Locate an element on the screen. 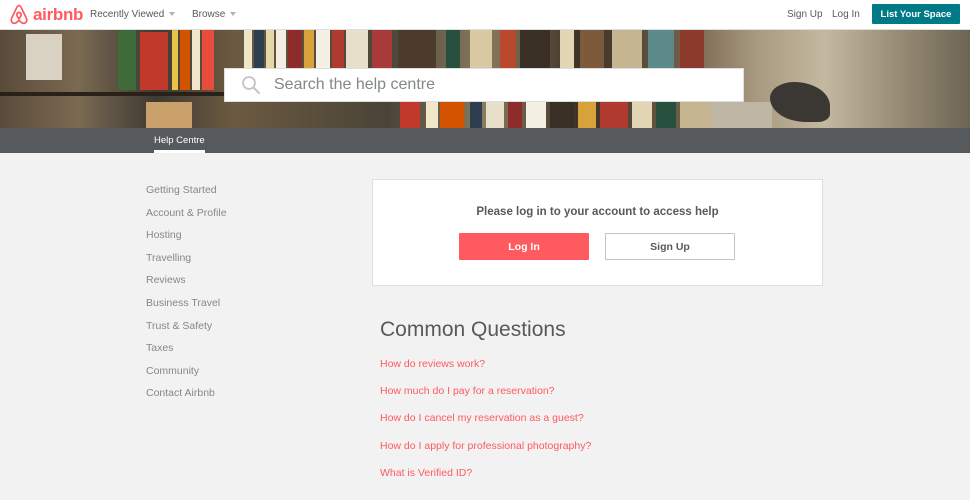  sidebar-item-getting-started: Getting Started is located at coordinates (186, 195).